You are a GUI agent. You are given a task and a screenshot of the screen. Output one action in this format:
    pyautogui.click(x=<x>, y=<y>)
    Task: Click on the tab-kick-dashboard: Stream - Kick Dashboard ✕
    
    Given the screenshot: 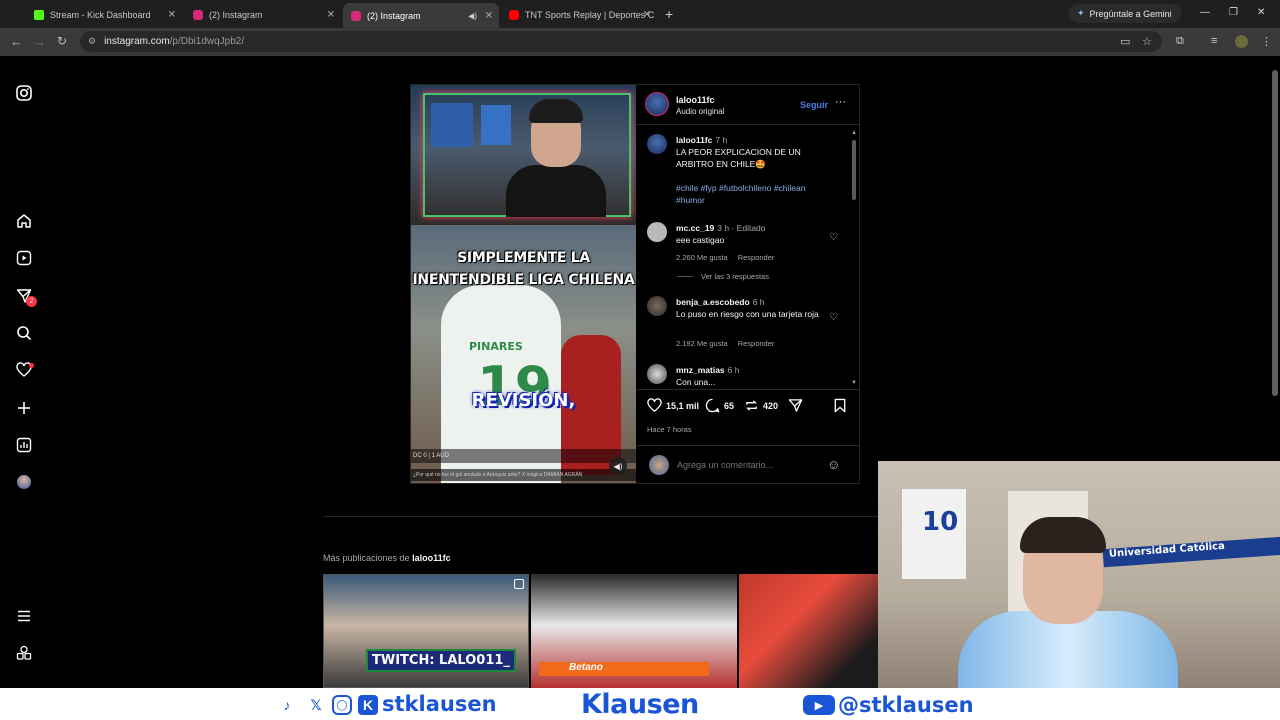 What is the action you would take?
    pyautogui.click(x=104, y=15)
    